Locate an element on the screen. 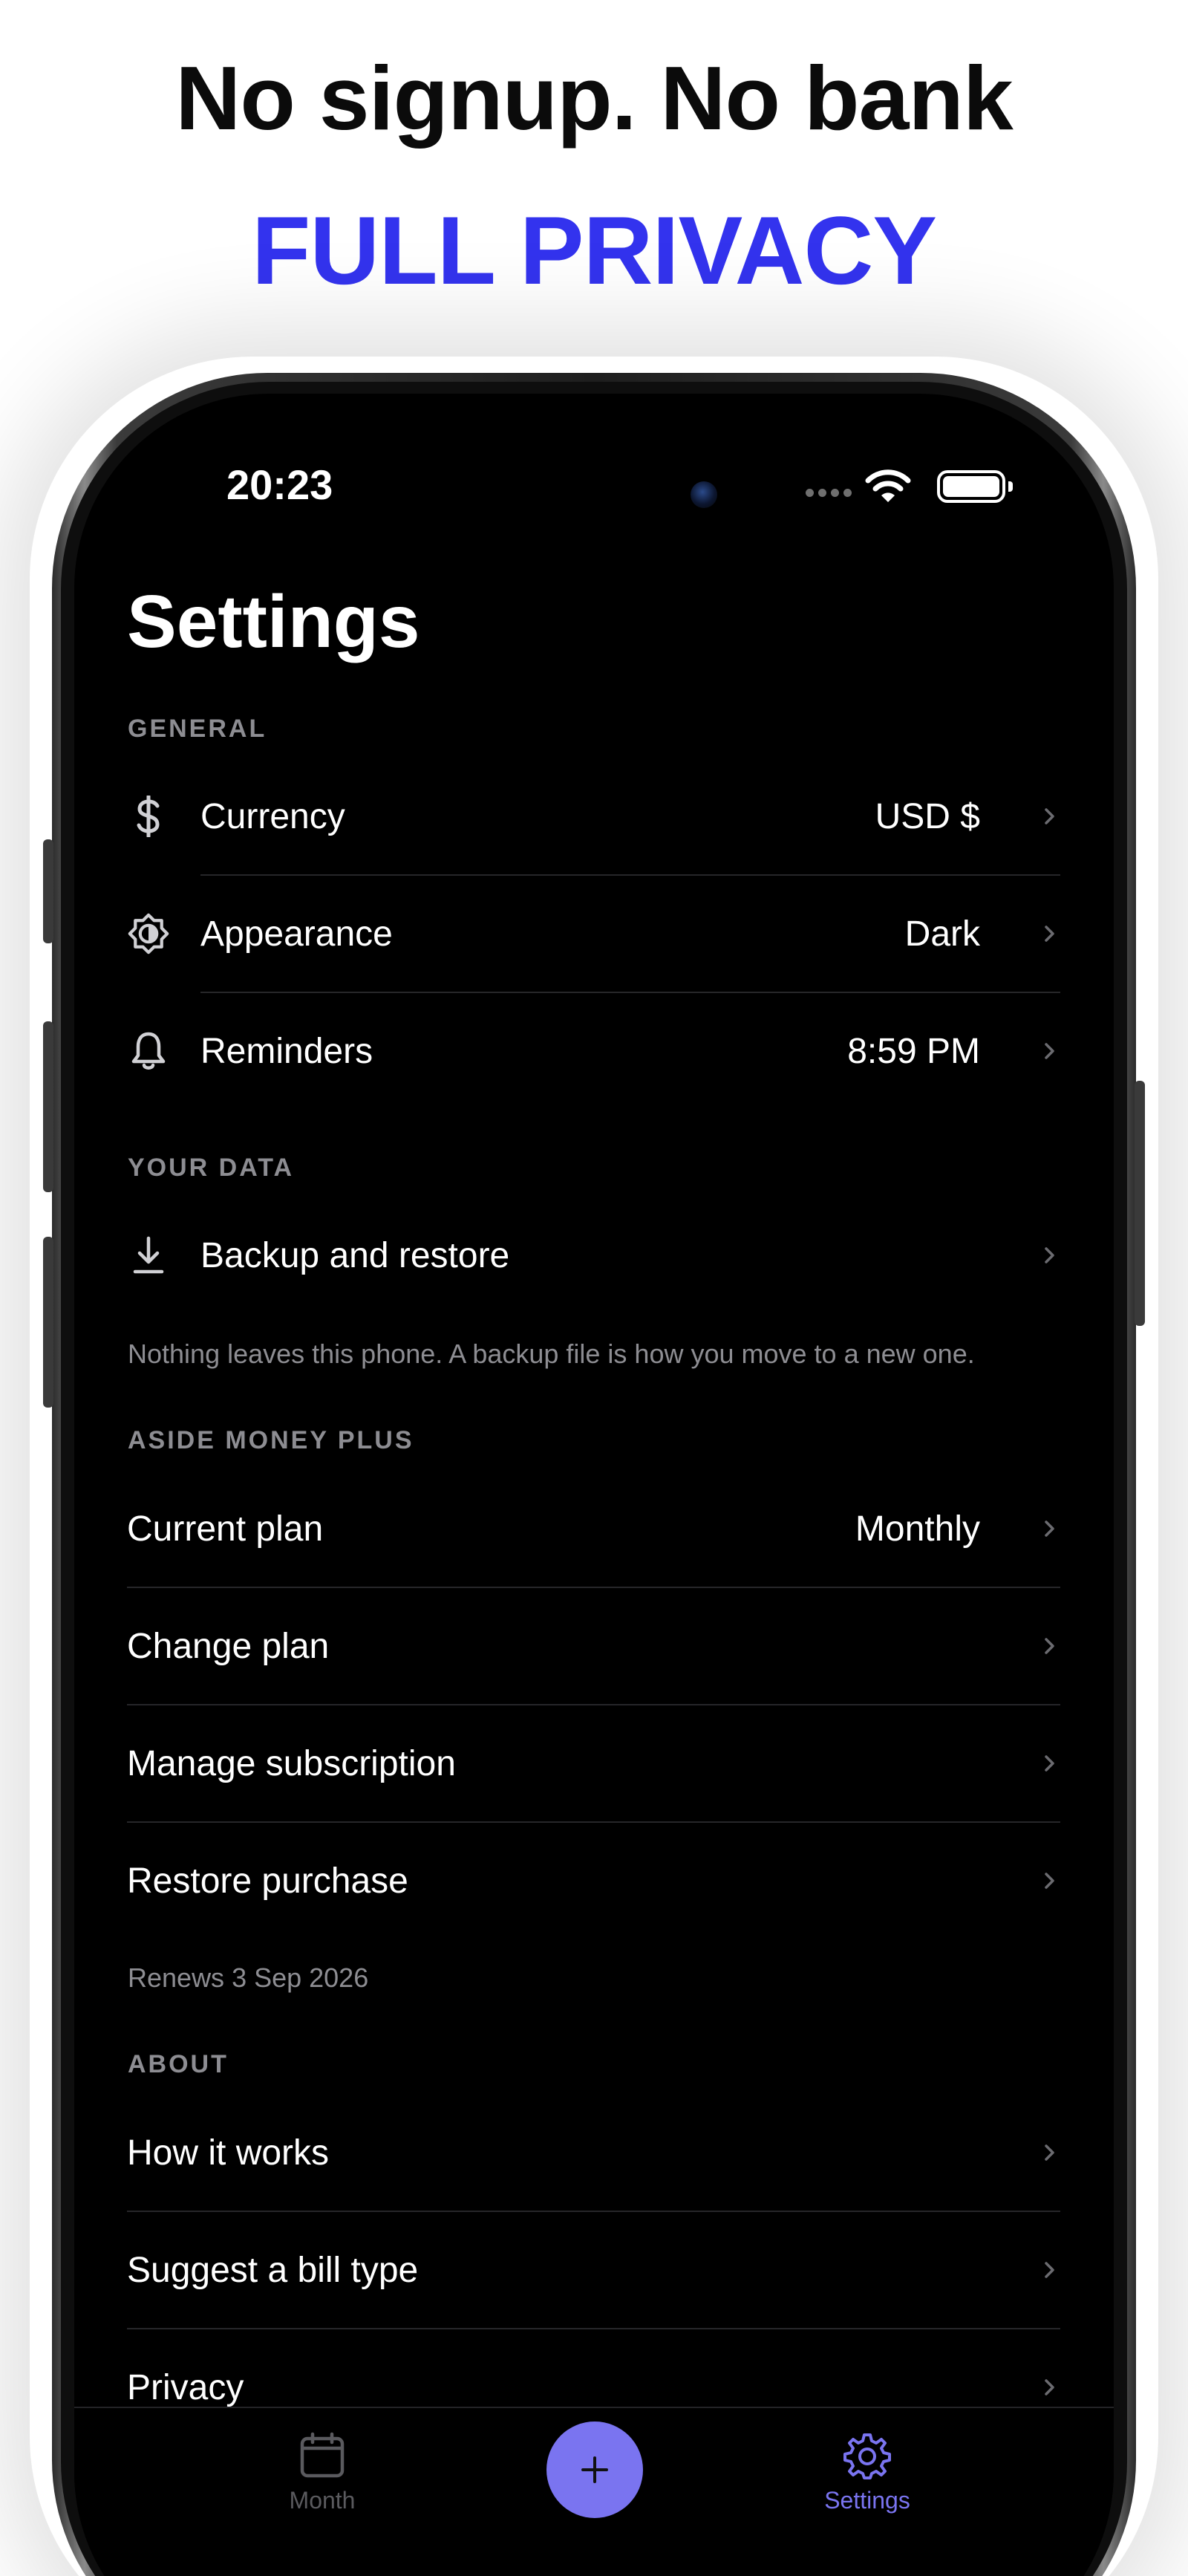  section-header-your-data: YOUR DATA is located at coordinates (212, 1168).